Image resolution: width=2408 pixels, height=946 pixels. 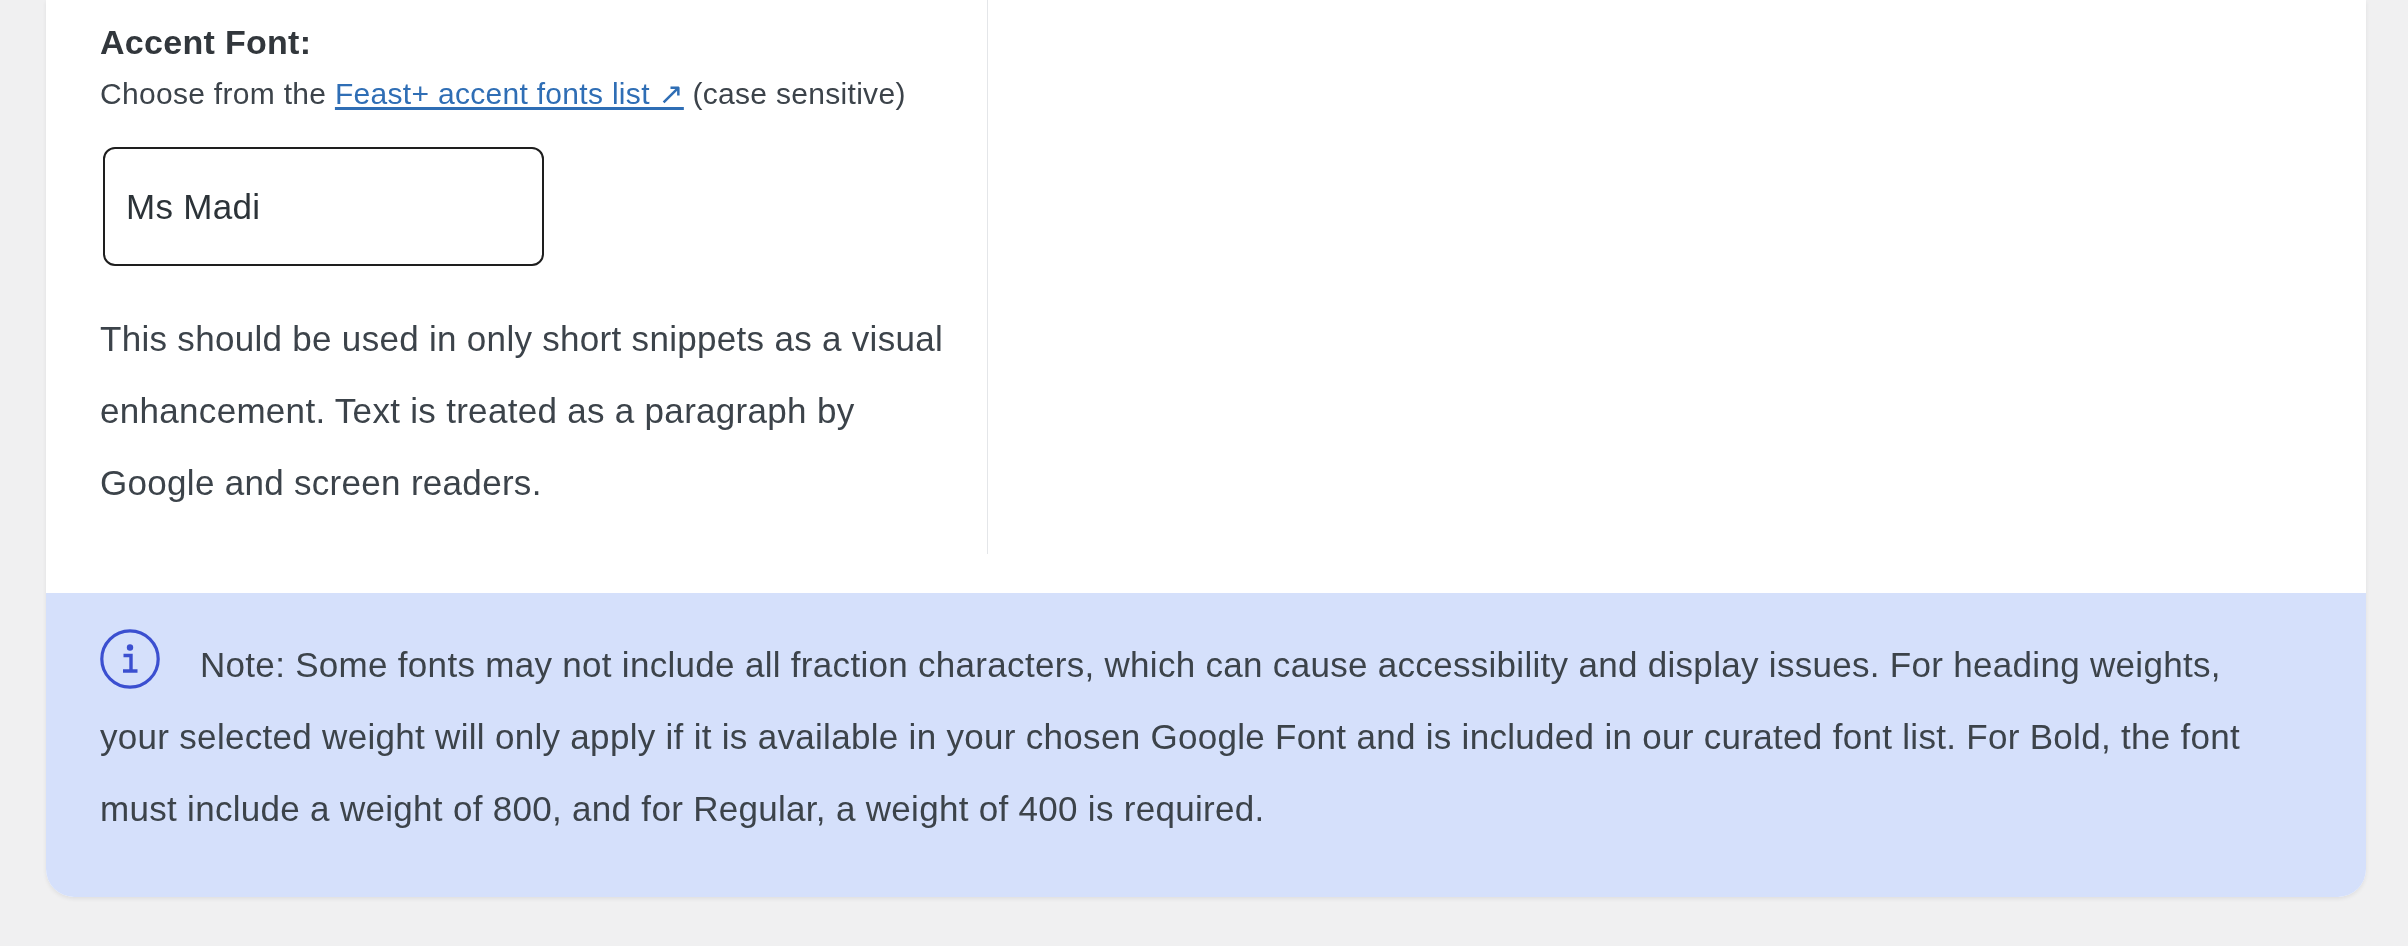 I want to click on description-text: This should be used in only short snippets as a visual enhancement. Text is treated as a paragraph by Google and screen readers., so click(x=522, y=411).